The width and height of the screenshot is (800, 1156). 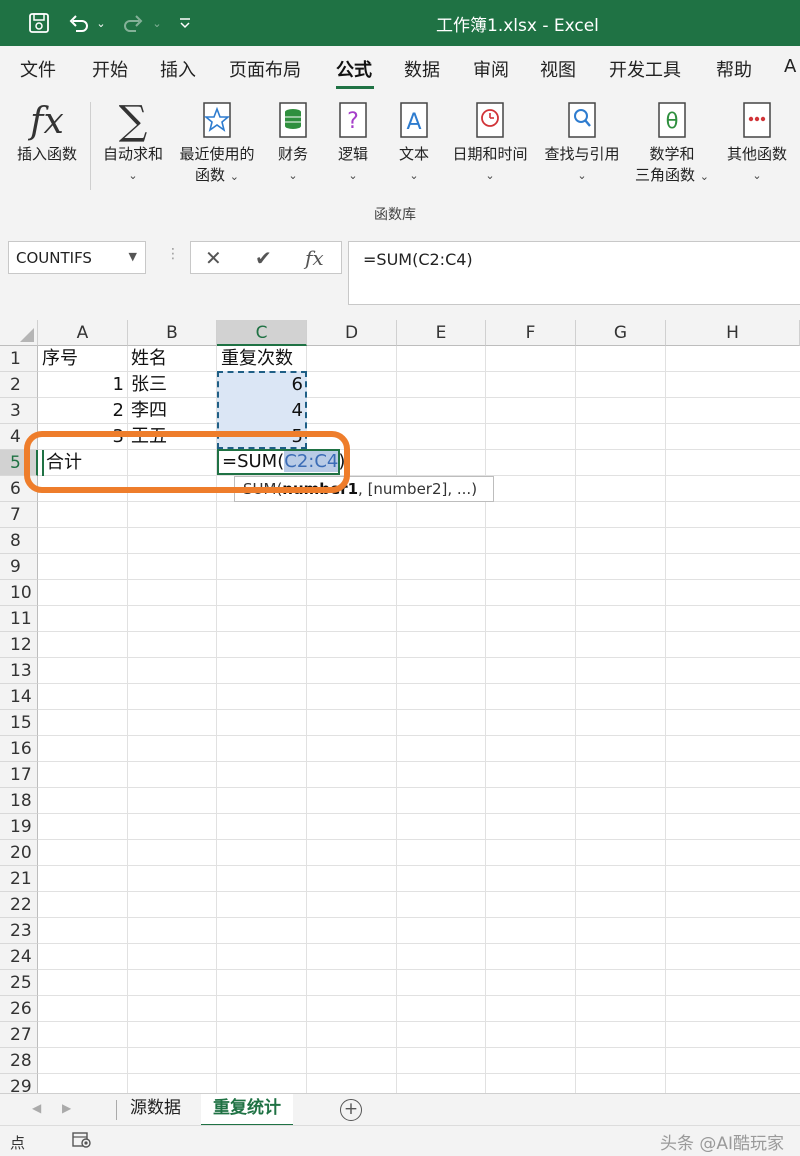 I want to click on row-header-8: 8, so click(x=19, y=541).